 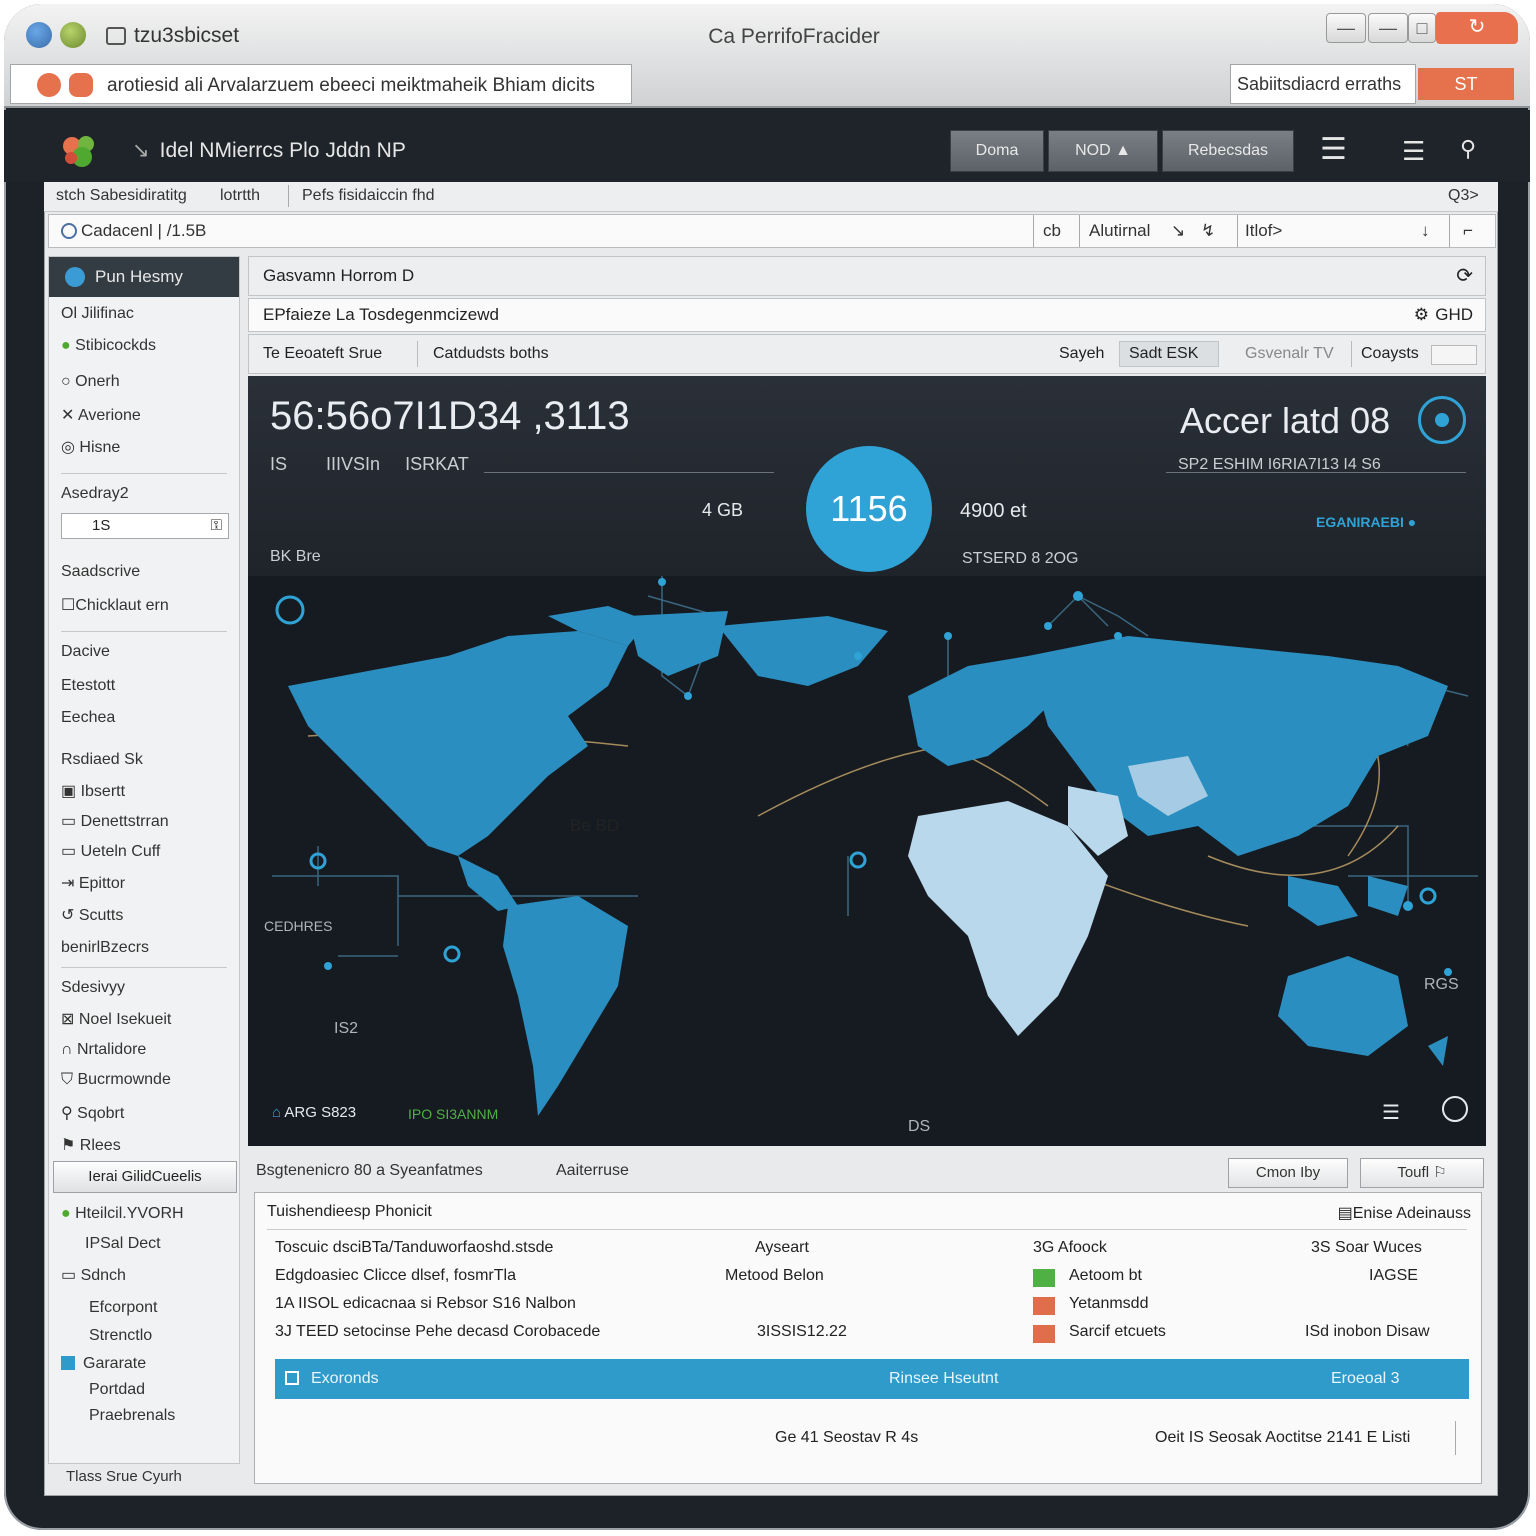 I want to click on filter-icon: ↯, so click(x=1208, y=231).